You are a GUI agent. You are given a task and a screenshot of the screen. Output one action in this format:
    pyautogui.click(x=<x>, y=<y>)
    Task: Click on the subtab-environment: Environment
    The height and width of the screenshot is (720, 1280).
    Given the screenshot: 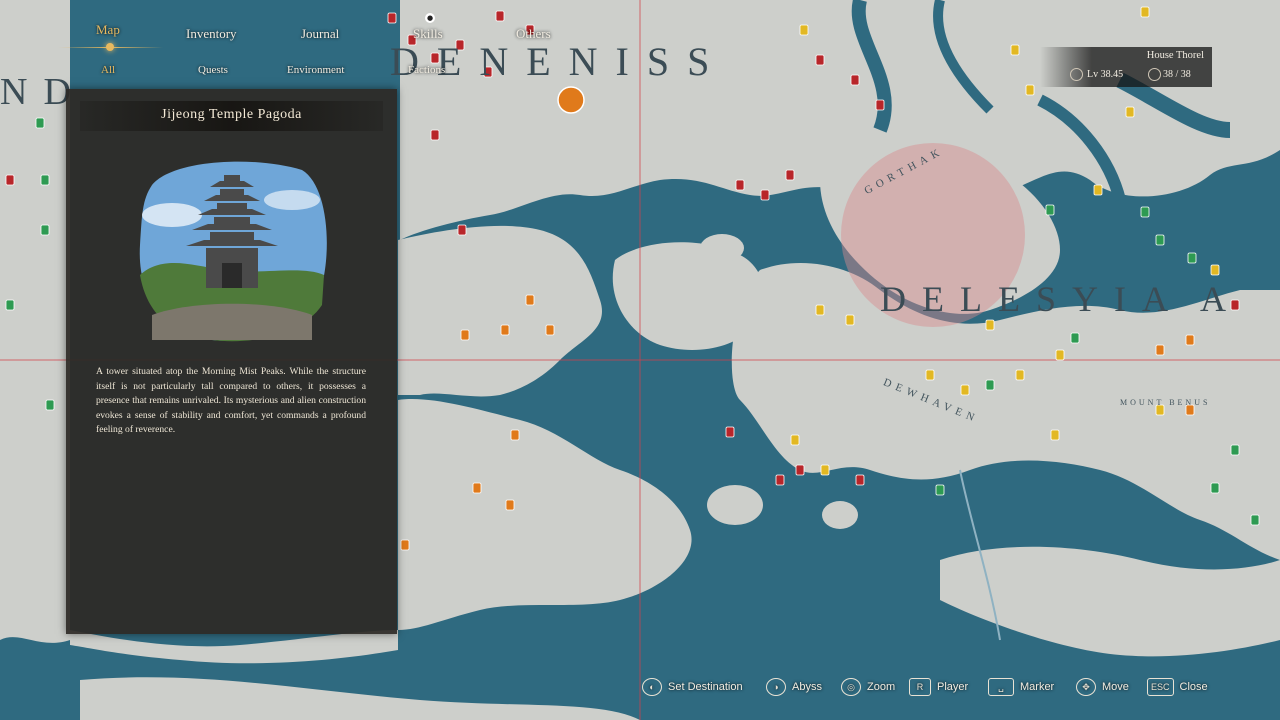 What is the action you would take?
    pyautogui.click(x=315, y=70)
    